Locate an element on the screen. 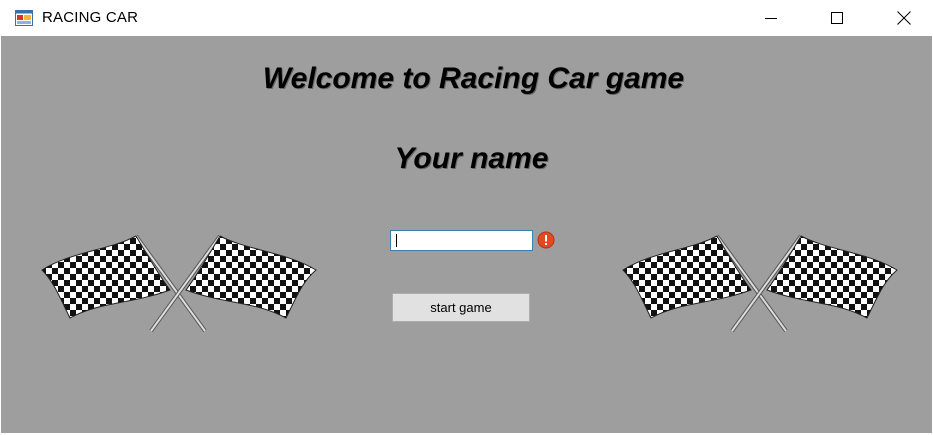 The height and width of the screenshot is (435, 933). checkered-flags-right is located at coordinates (760, 283).